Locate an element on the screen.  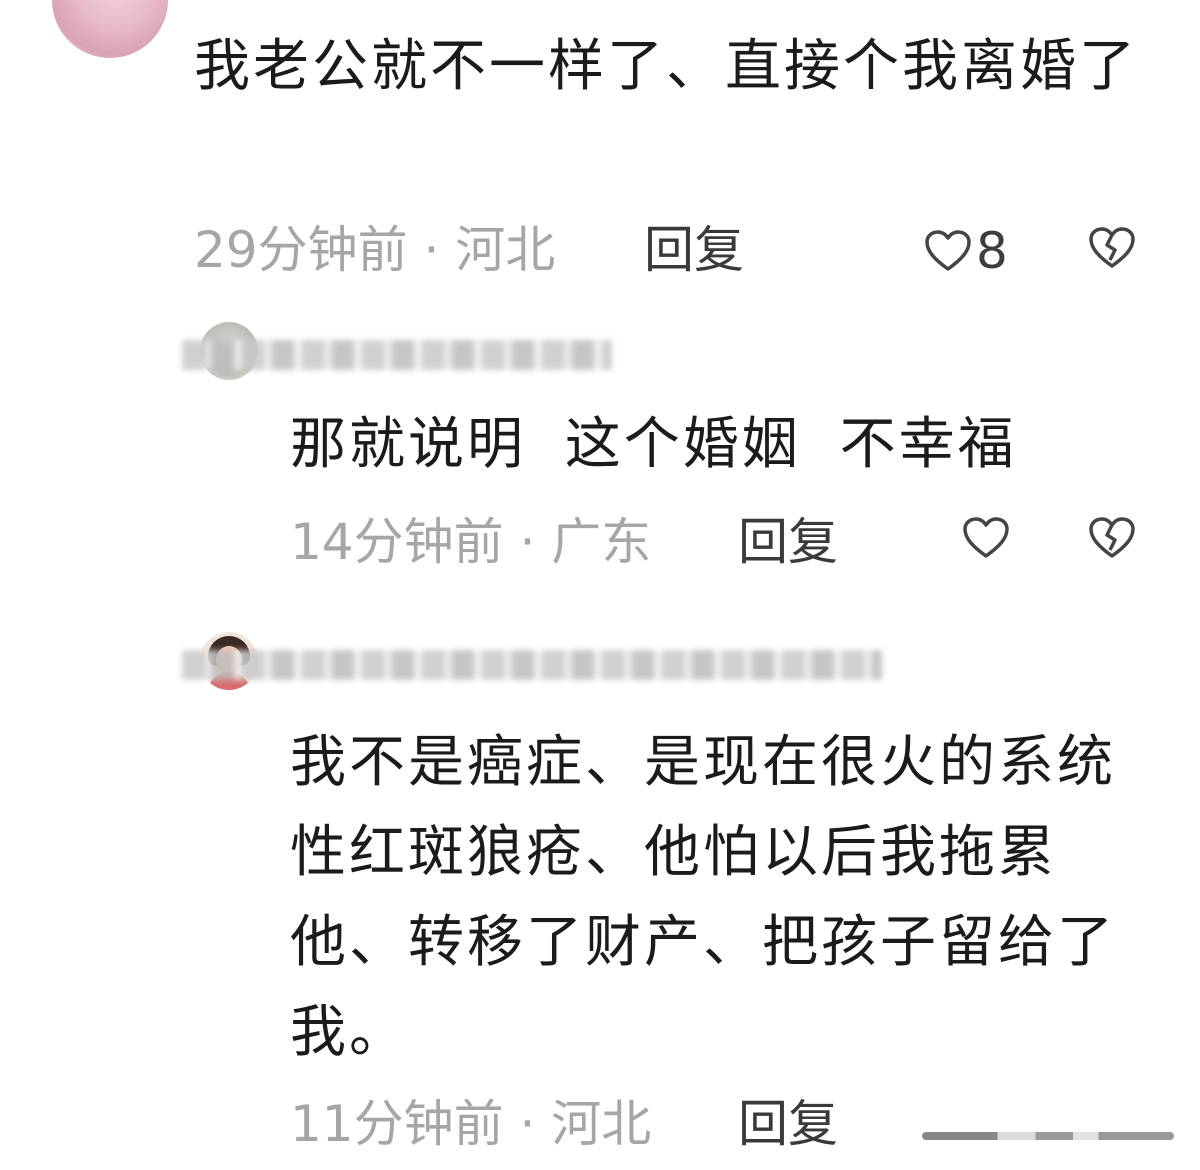
like-button: 8 is located at coordinates (966, 251).